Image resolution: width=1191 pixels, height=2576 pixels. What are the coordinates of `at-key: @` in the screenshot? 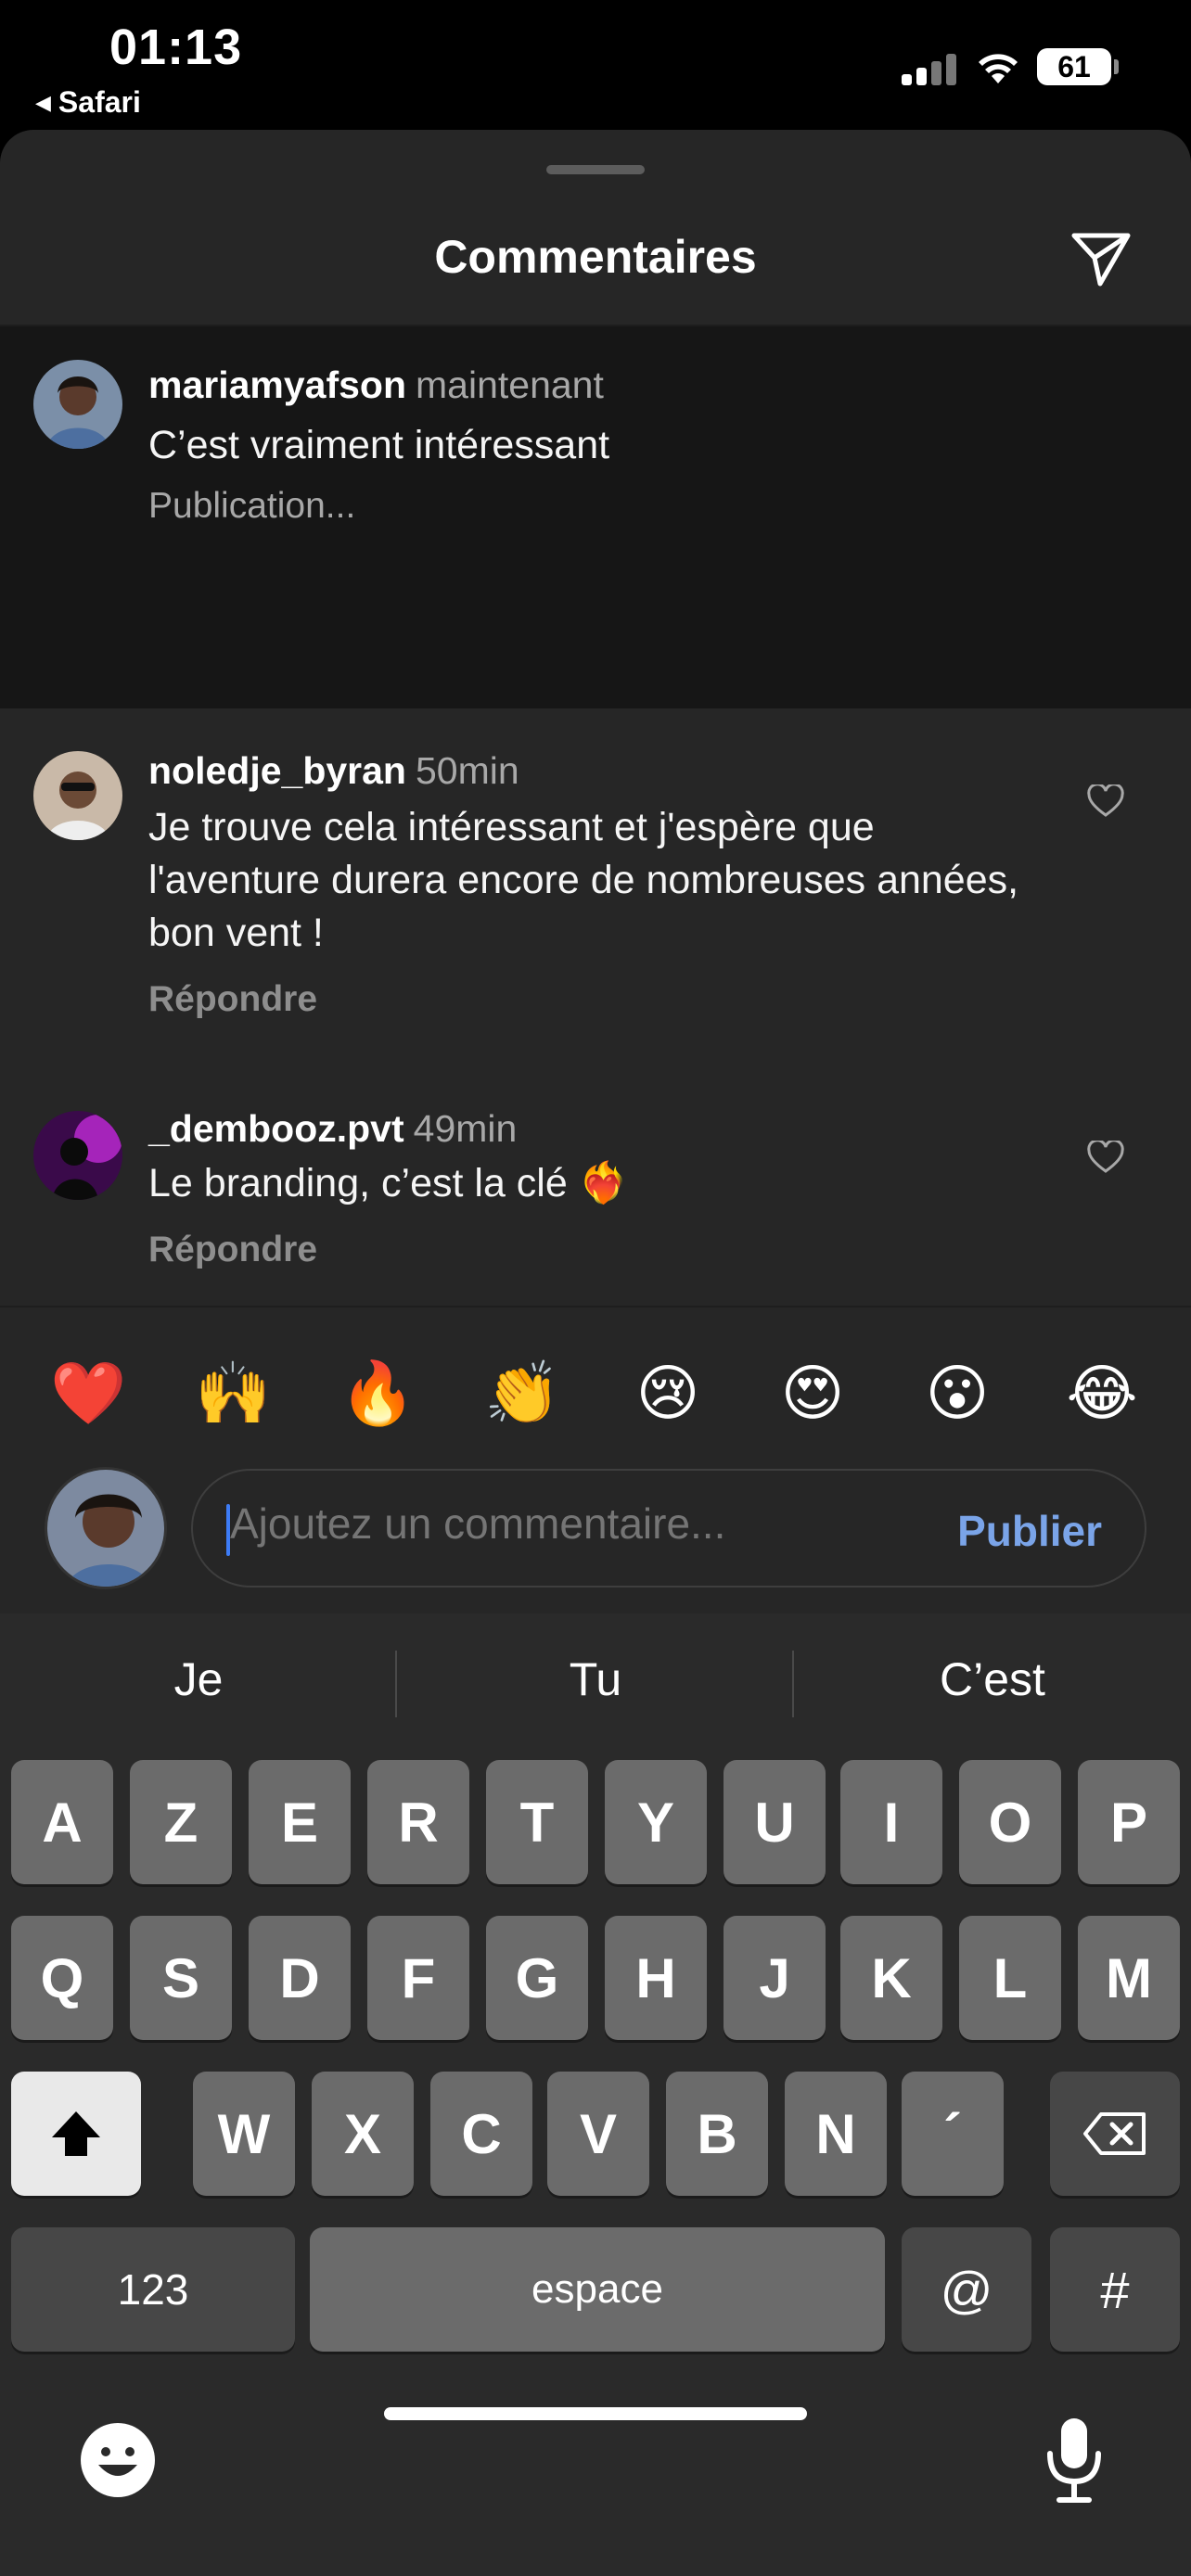 It's located at (966, 2289).